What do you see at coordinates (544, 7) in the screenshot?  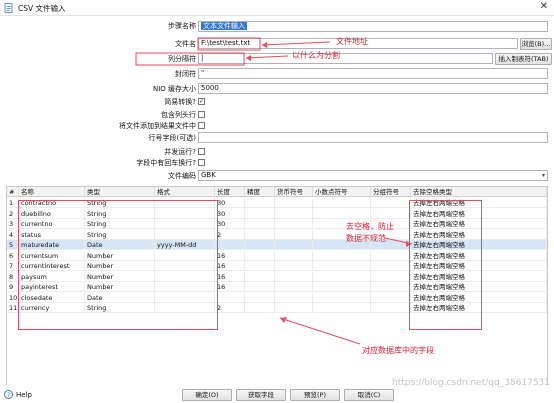 I see `close-icon: ✕` at bounding box center [544, 7].